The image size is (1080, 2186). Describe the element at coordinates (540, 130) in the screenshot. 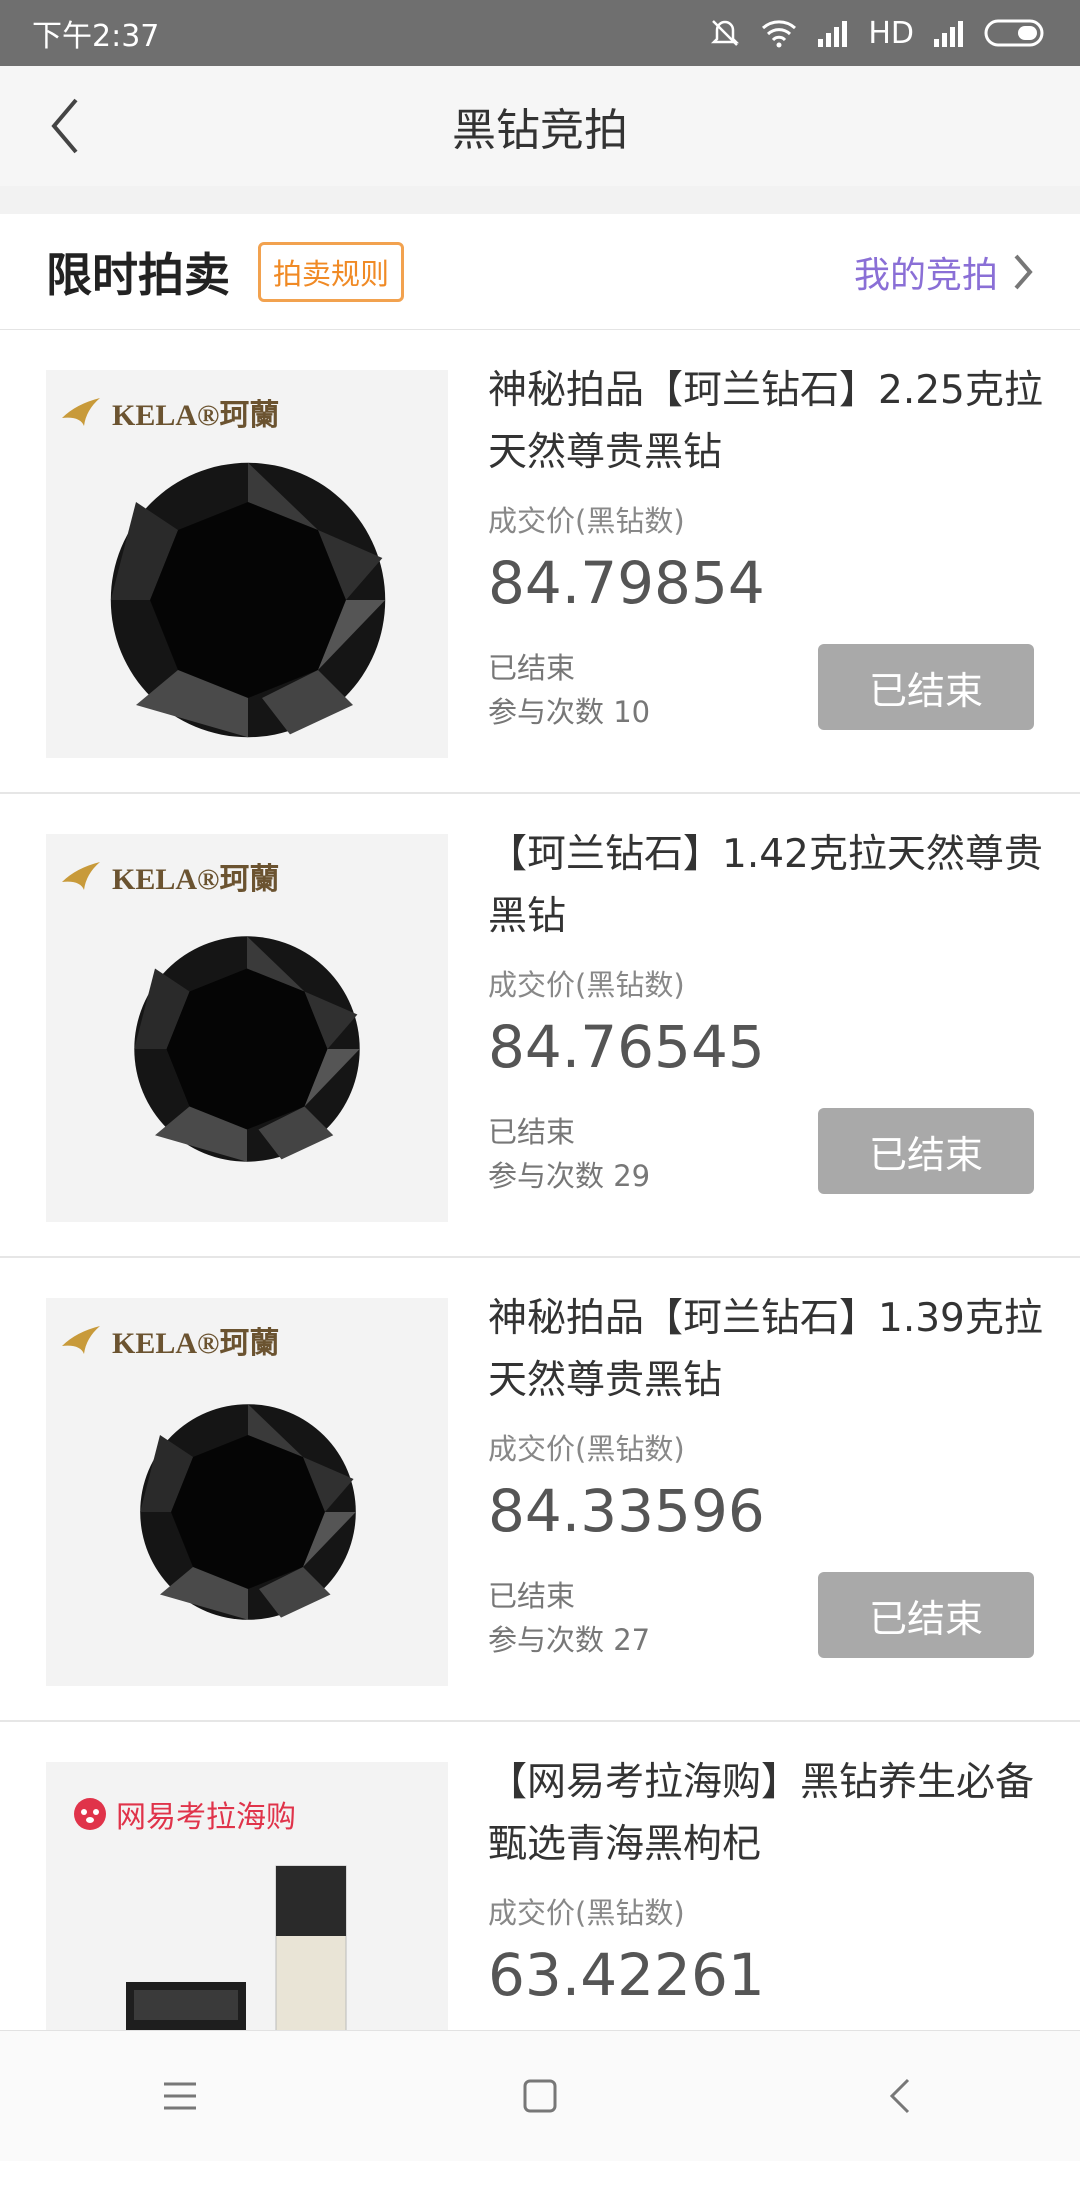

I see `page-title: 黑钻竞拍` at that location.